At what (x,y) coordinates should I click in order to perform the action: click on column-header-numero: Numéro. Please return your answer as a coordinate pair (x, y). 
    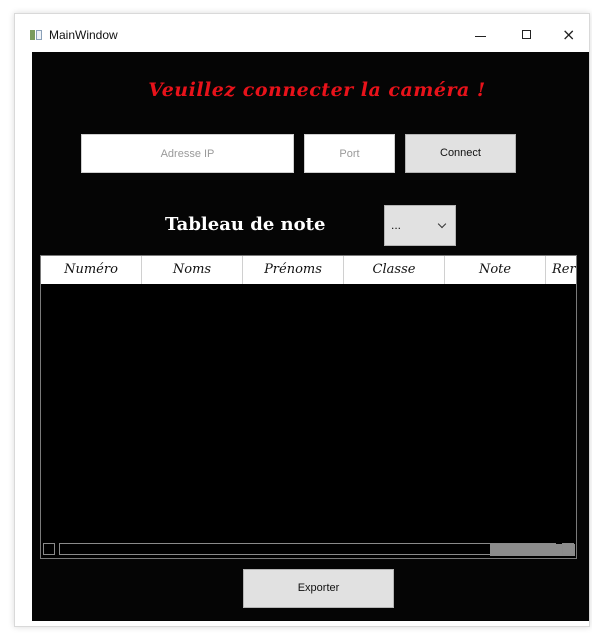
    Looking at the image, I should click on (91, 270).